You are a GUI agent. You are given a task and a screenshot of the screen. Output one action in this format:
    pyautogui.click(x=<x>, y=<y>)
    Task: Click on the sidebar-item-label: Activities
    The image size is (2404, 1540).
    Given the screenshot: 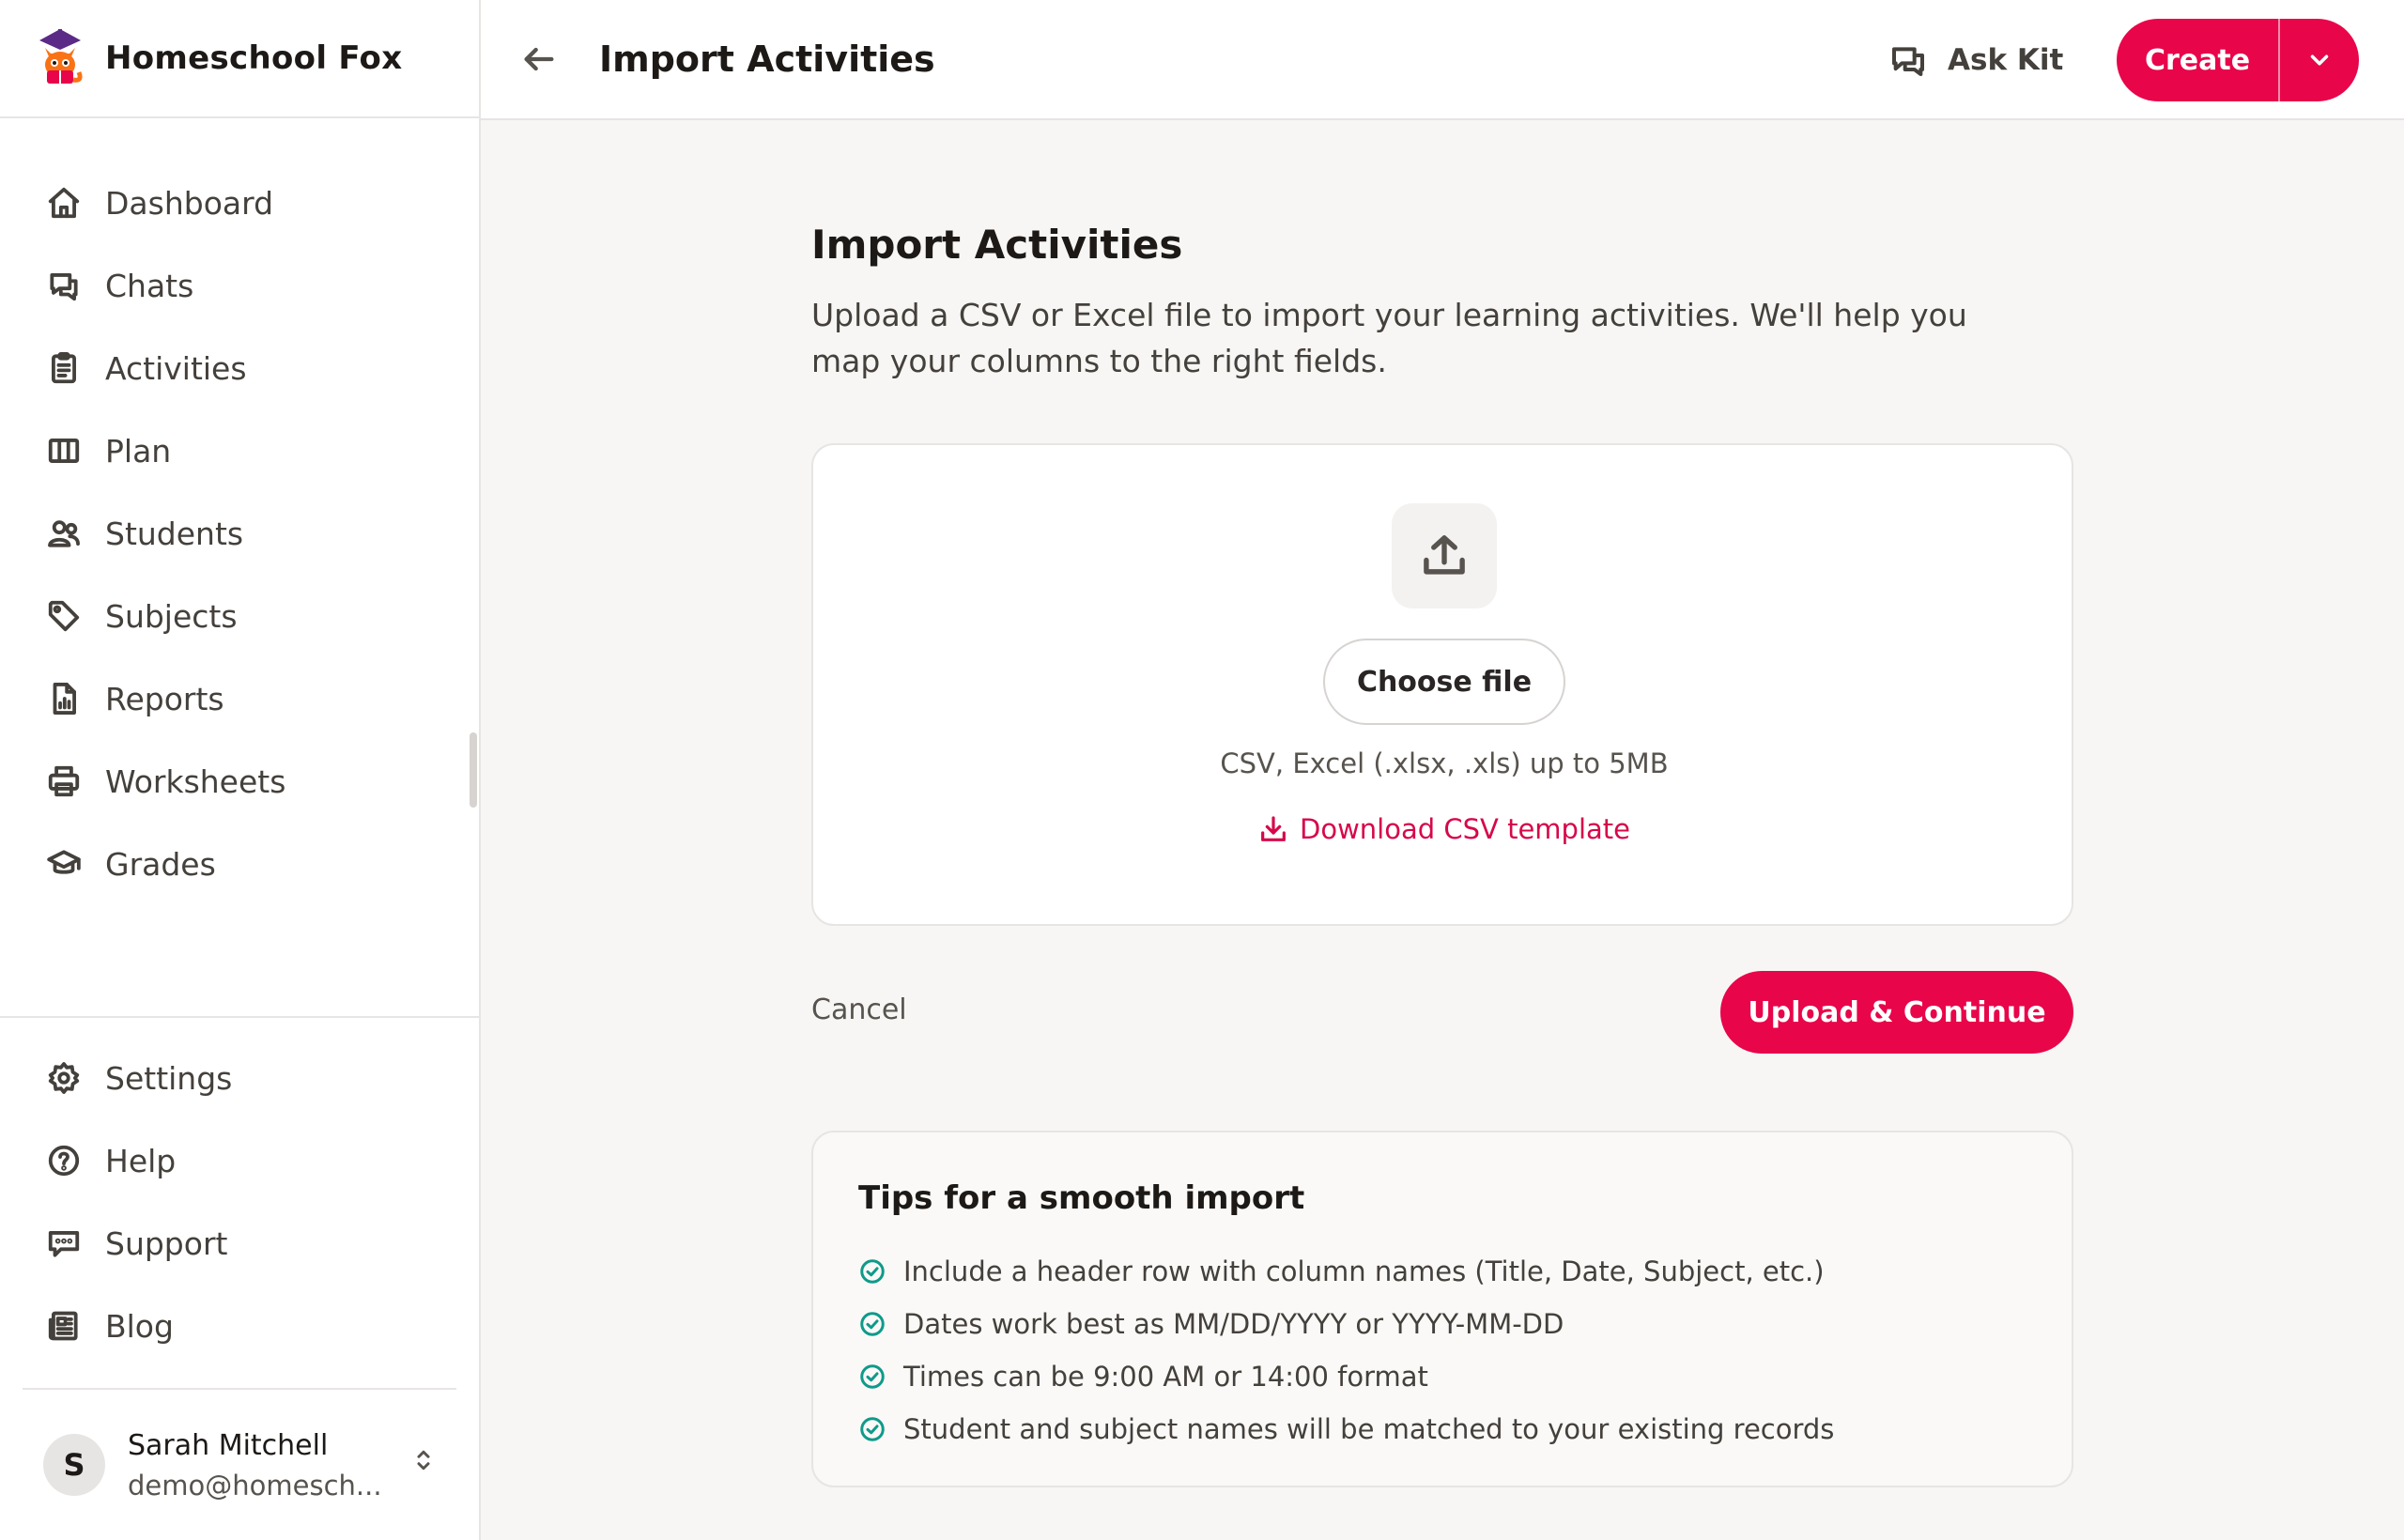 What is the action you would take?
    pyautogui.click(x=176, y=368)
    